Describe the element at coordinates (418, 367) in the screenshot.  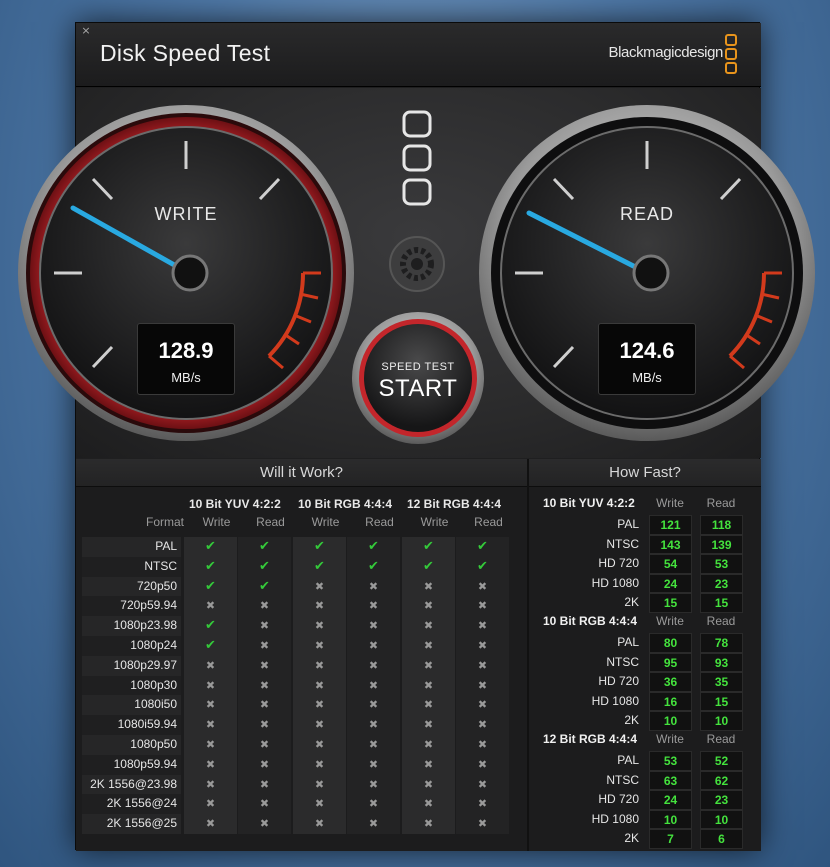
I see `start-button-caption: SPEED TEST` at that location.